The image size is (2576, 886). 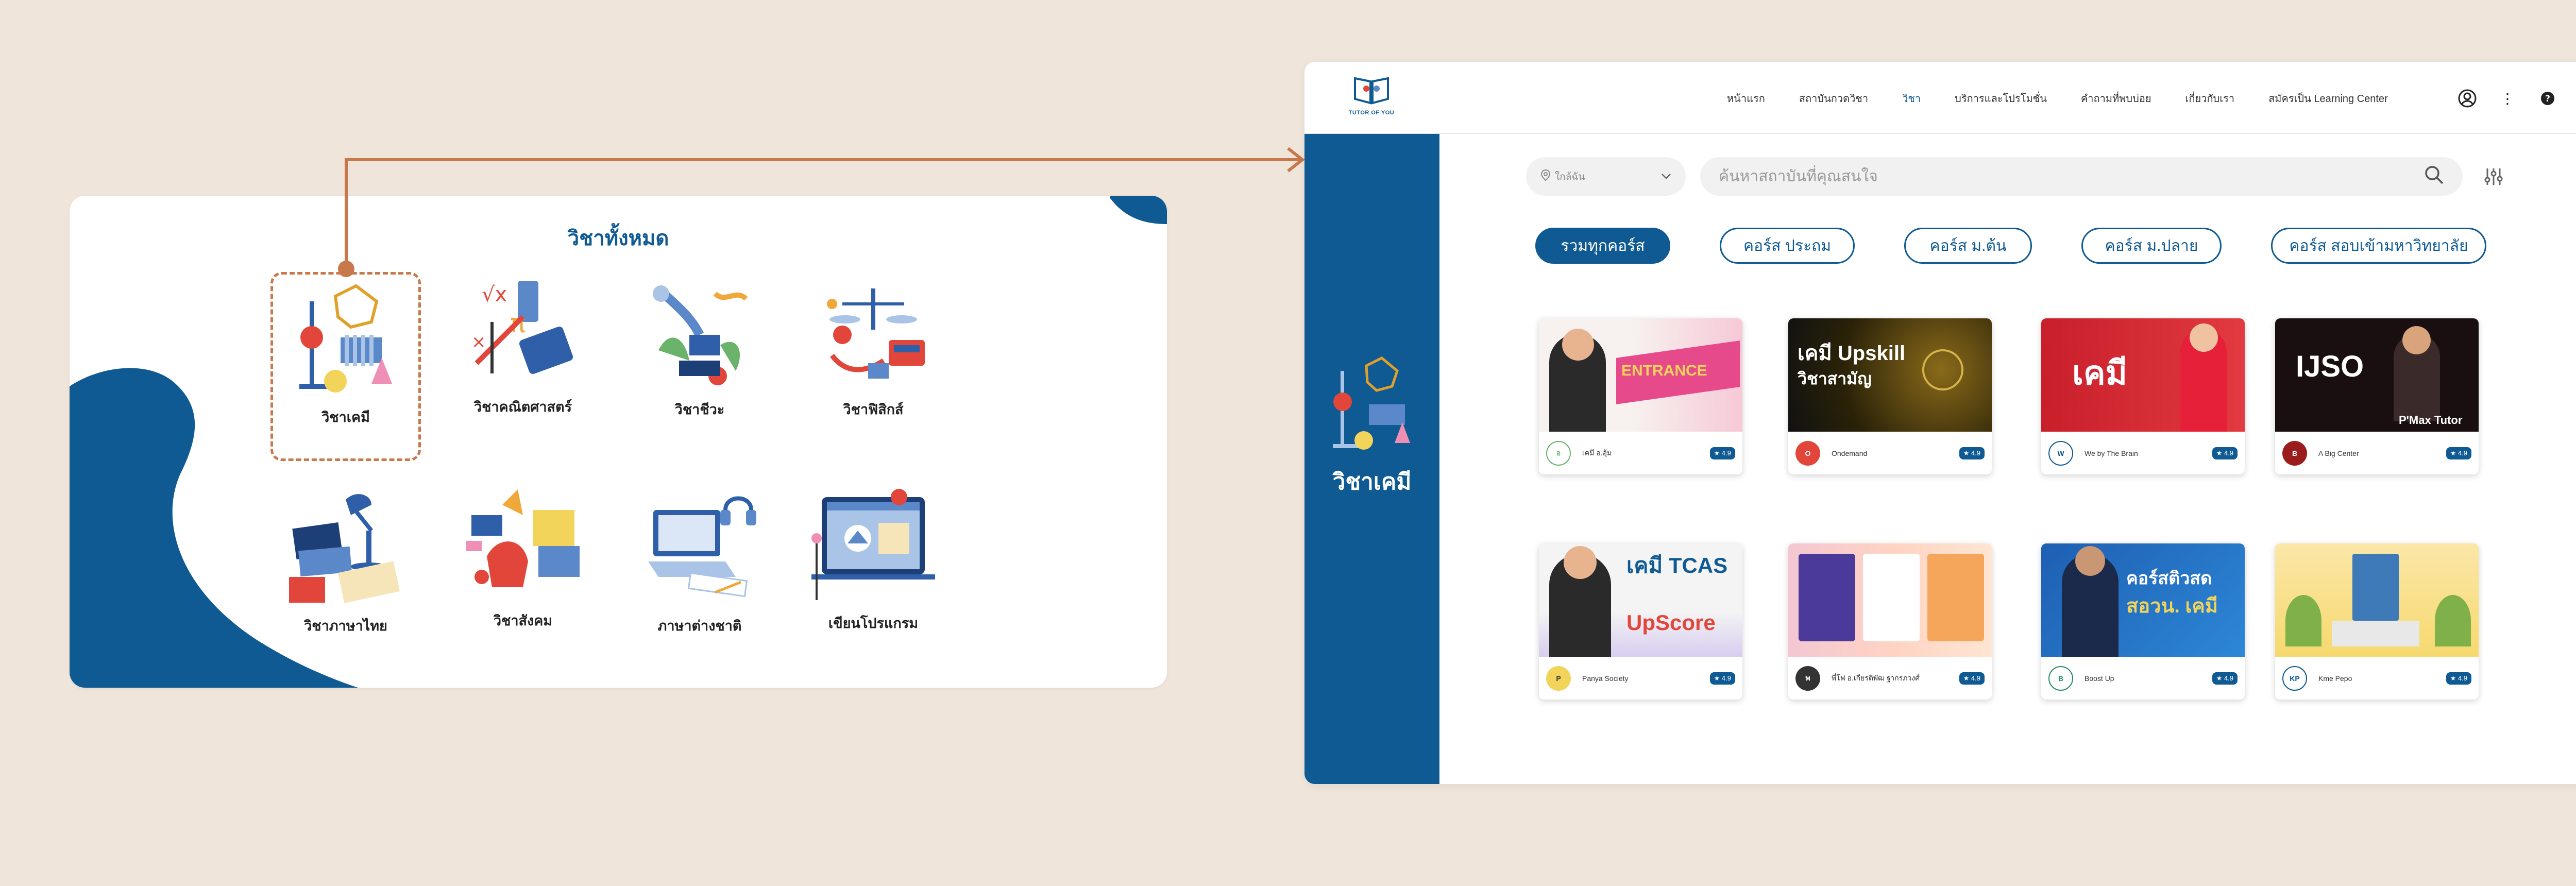 What do you see at coordinates (699, 409) in the screenshot?
I see `subject-label: วิชาชีวะ` at bounding box center [699, 409].